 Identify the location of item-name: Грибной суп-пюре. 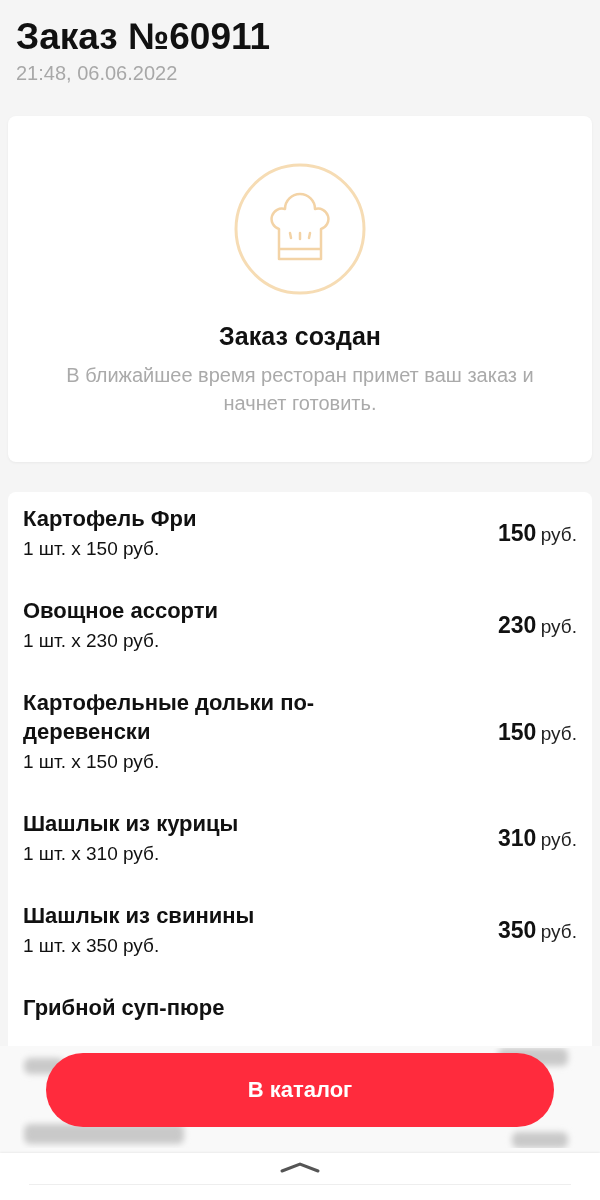
(124, 1008).